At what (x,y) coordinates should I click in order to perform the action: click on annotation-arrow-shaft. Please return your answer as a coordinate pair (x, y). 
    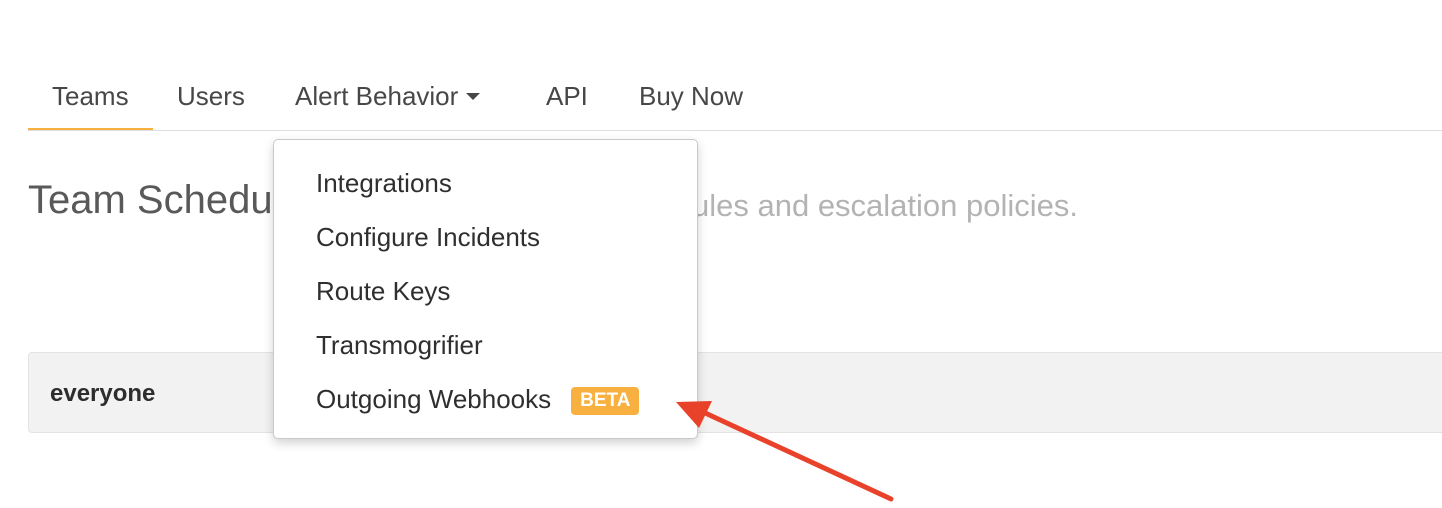
    Looking at the image, I should click on (797, 455).